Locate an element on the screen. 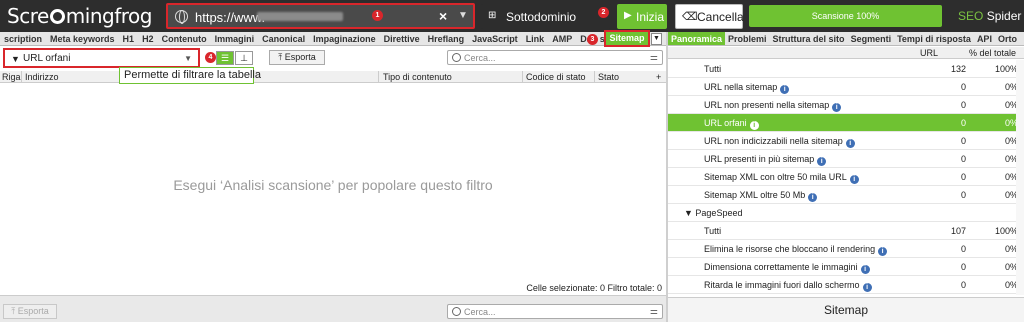  overview-row: Sitemap XML con oltre 50 mila URL i 0 0% is located at coordinates (846, 177).